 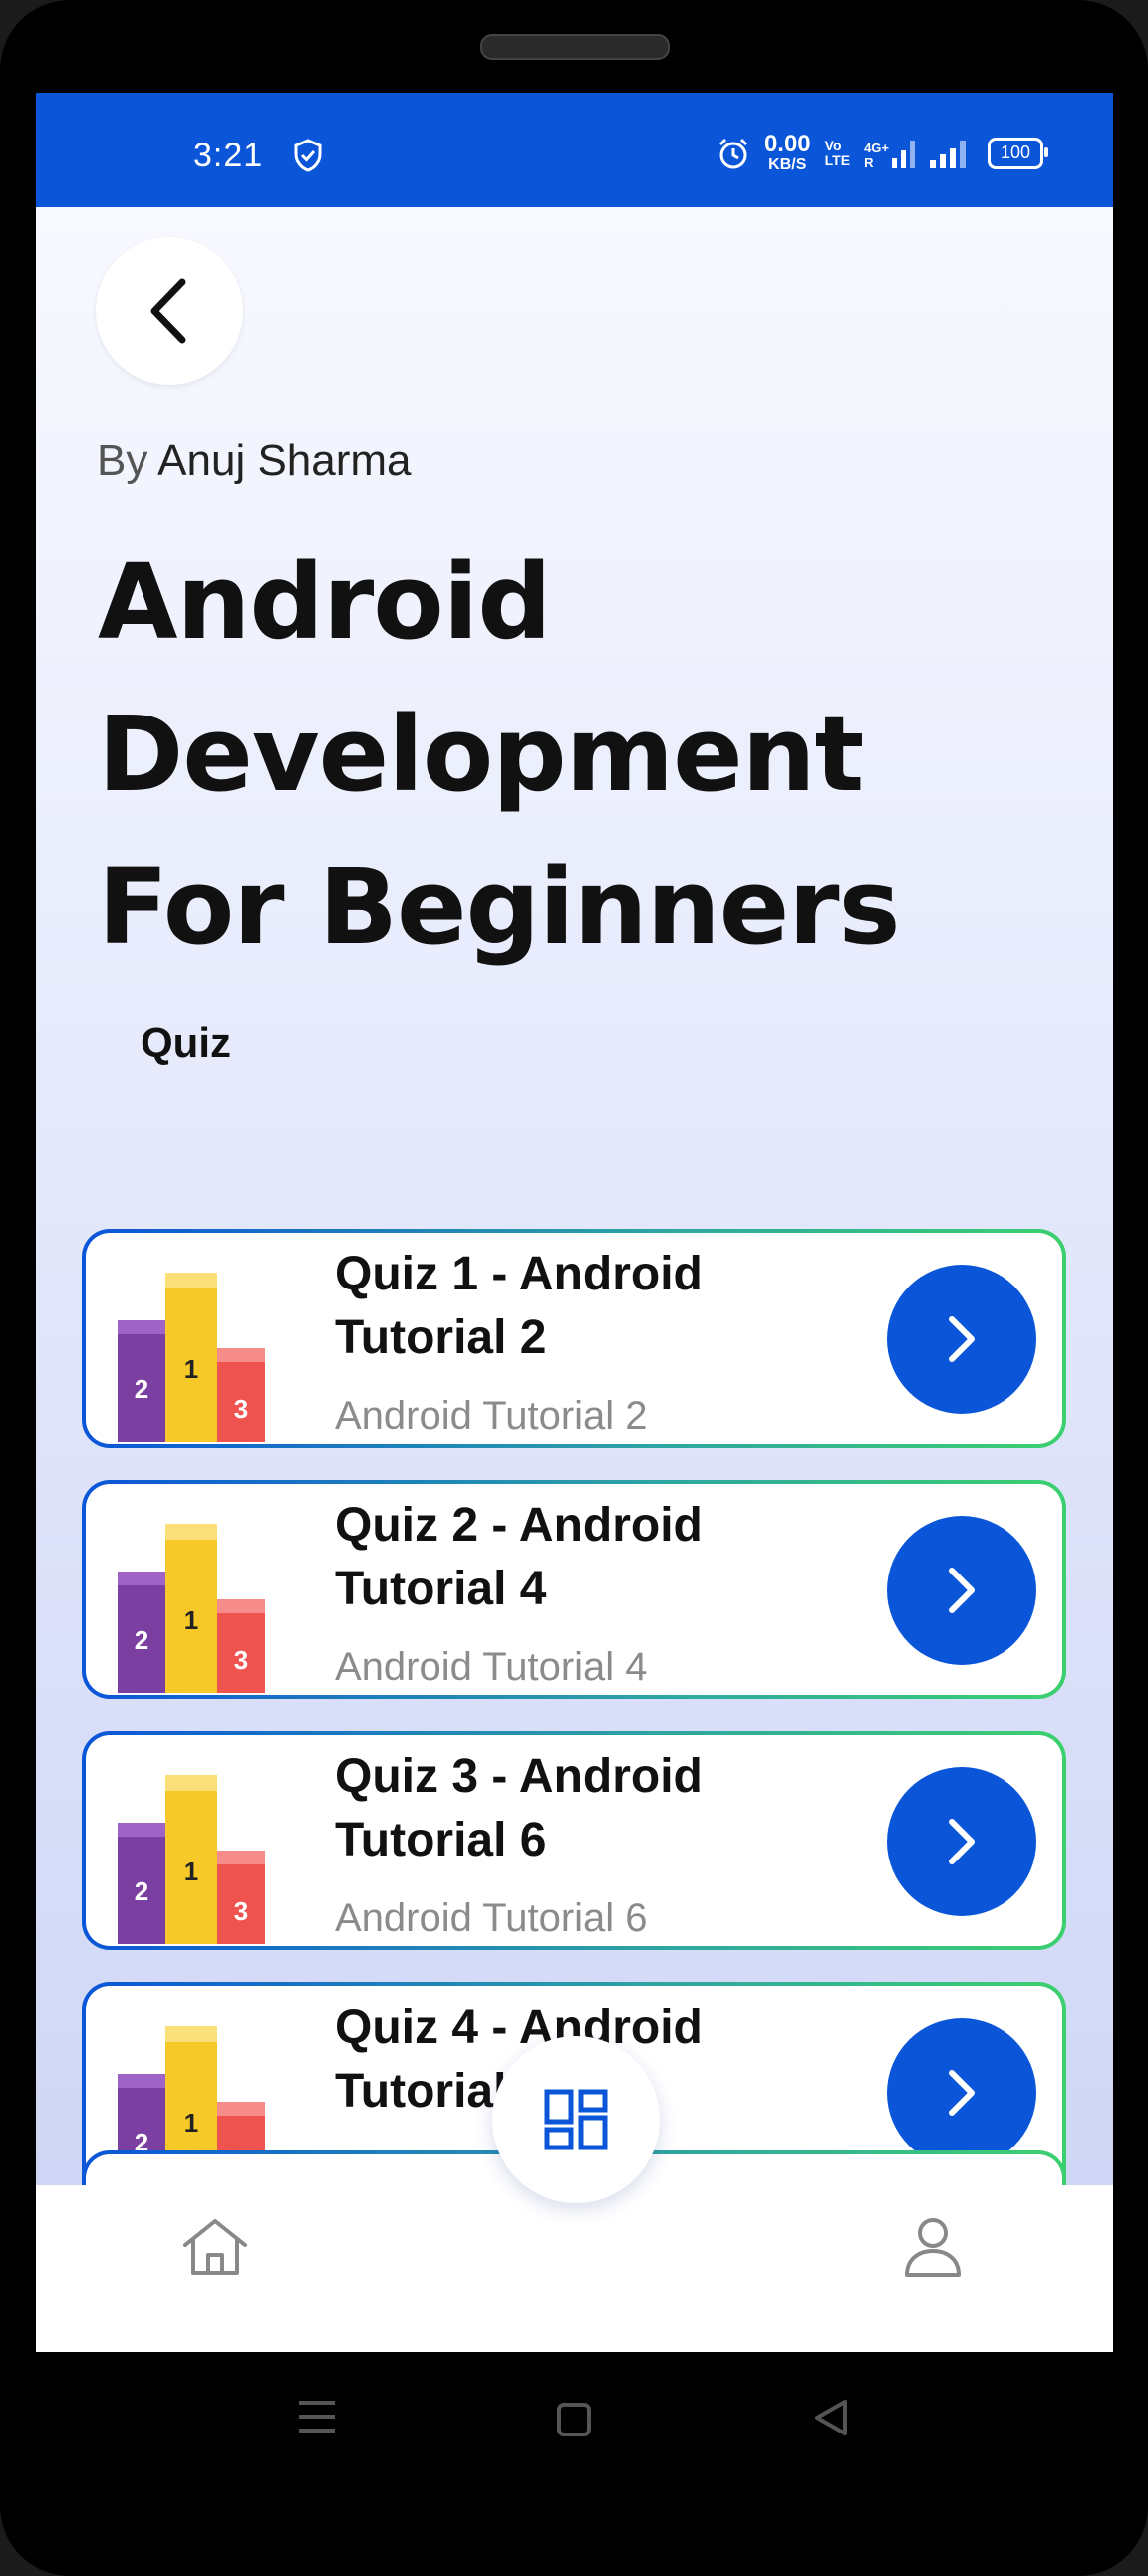 I want to click on speed-unit: KB/S, so click(x=787, y=164).